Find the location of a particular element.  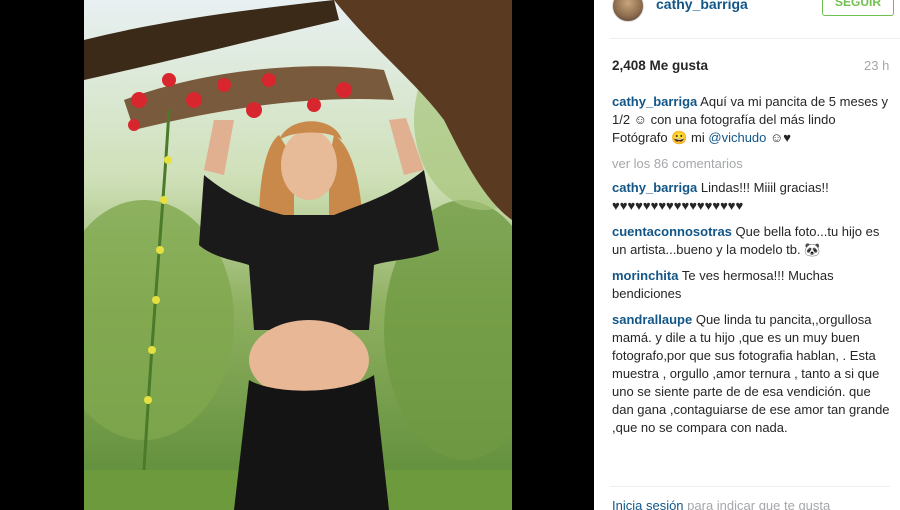

caption-mention-link: @vichudo is located at coordinates (737, 137).